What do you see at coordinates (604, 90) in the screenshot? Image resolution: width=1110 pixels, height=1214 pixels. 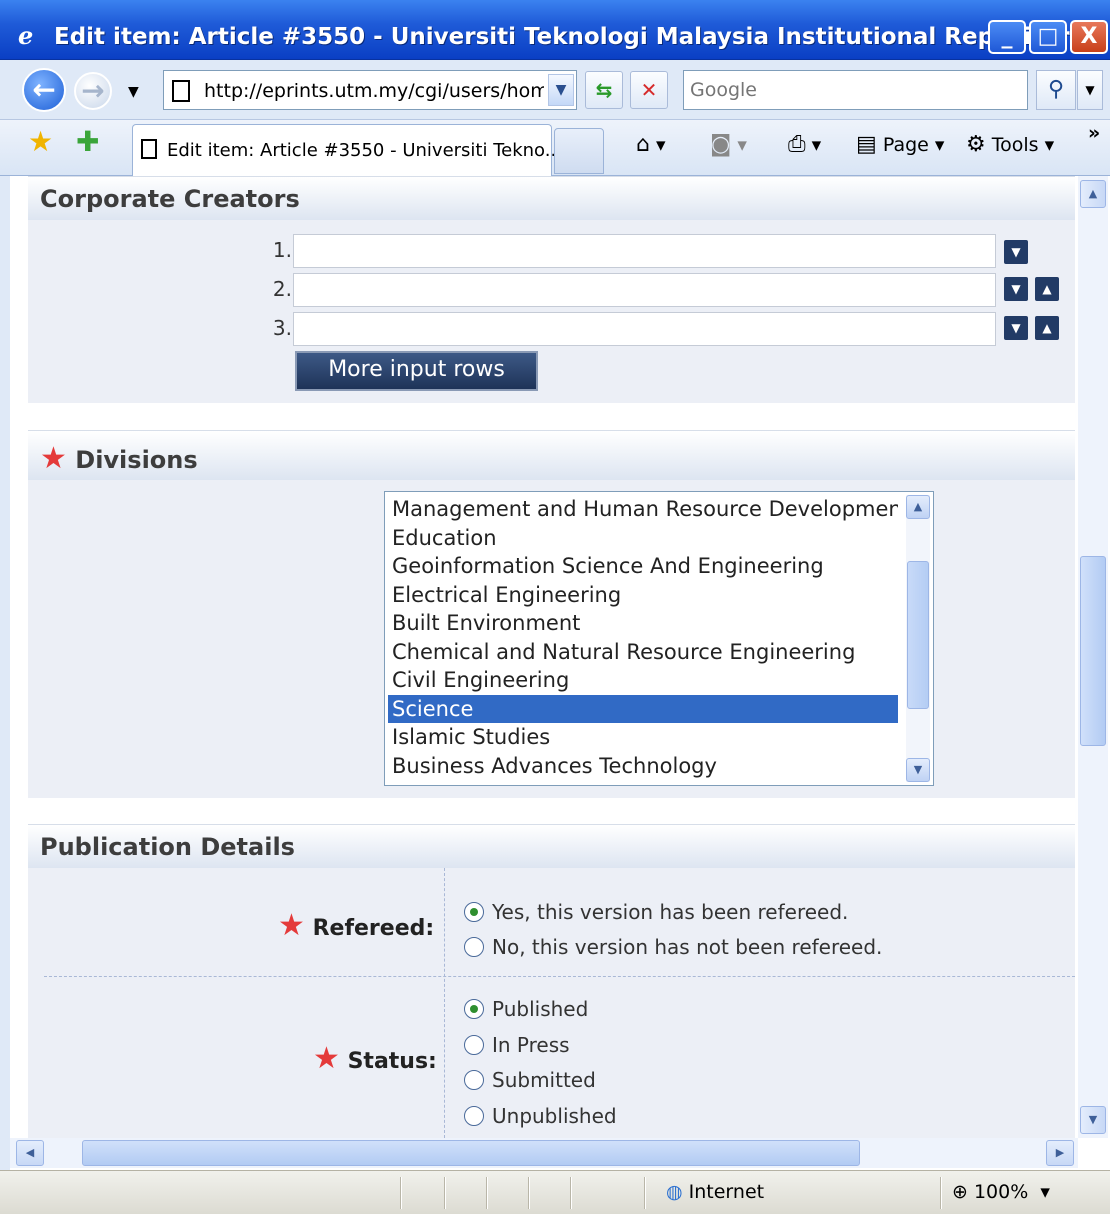 I see `refresh-button: ⇆` at bounding box center [604, 90].